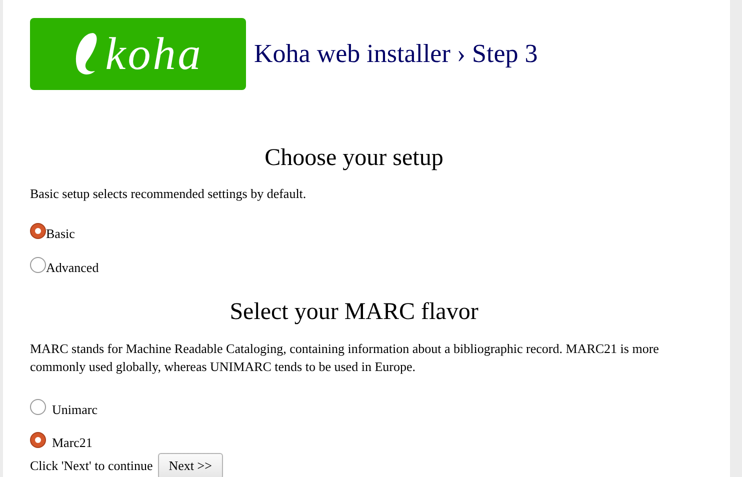  Describe the element at coordinates (190, 465) in the screenshot. I see `next-button: Next >>` at that location.